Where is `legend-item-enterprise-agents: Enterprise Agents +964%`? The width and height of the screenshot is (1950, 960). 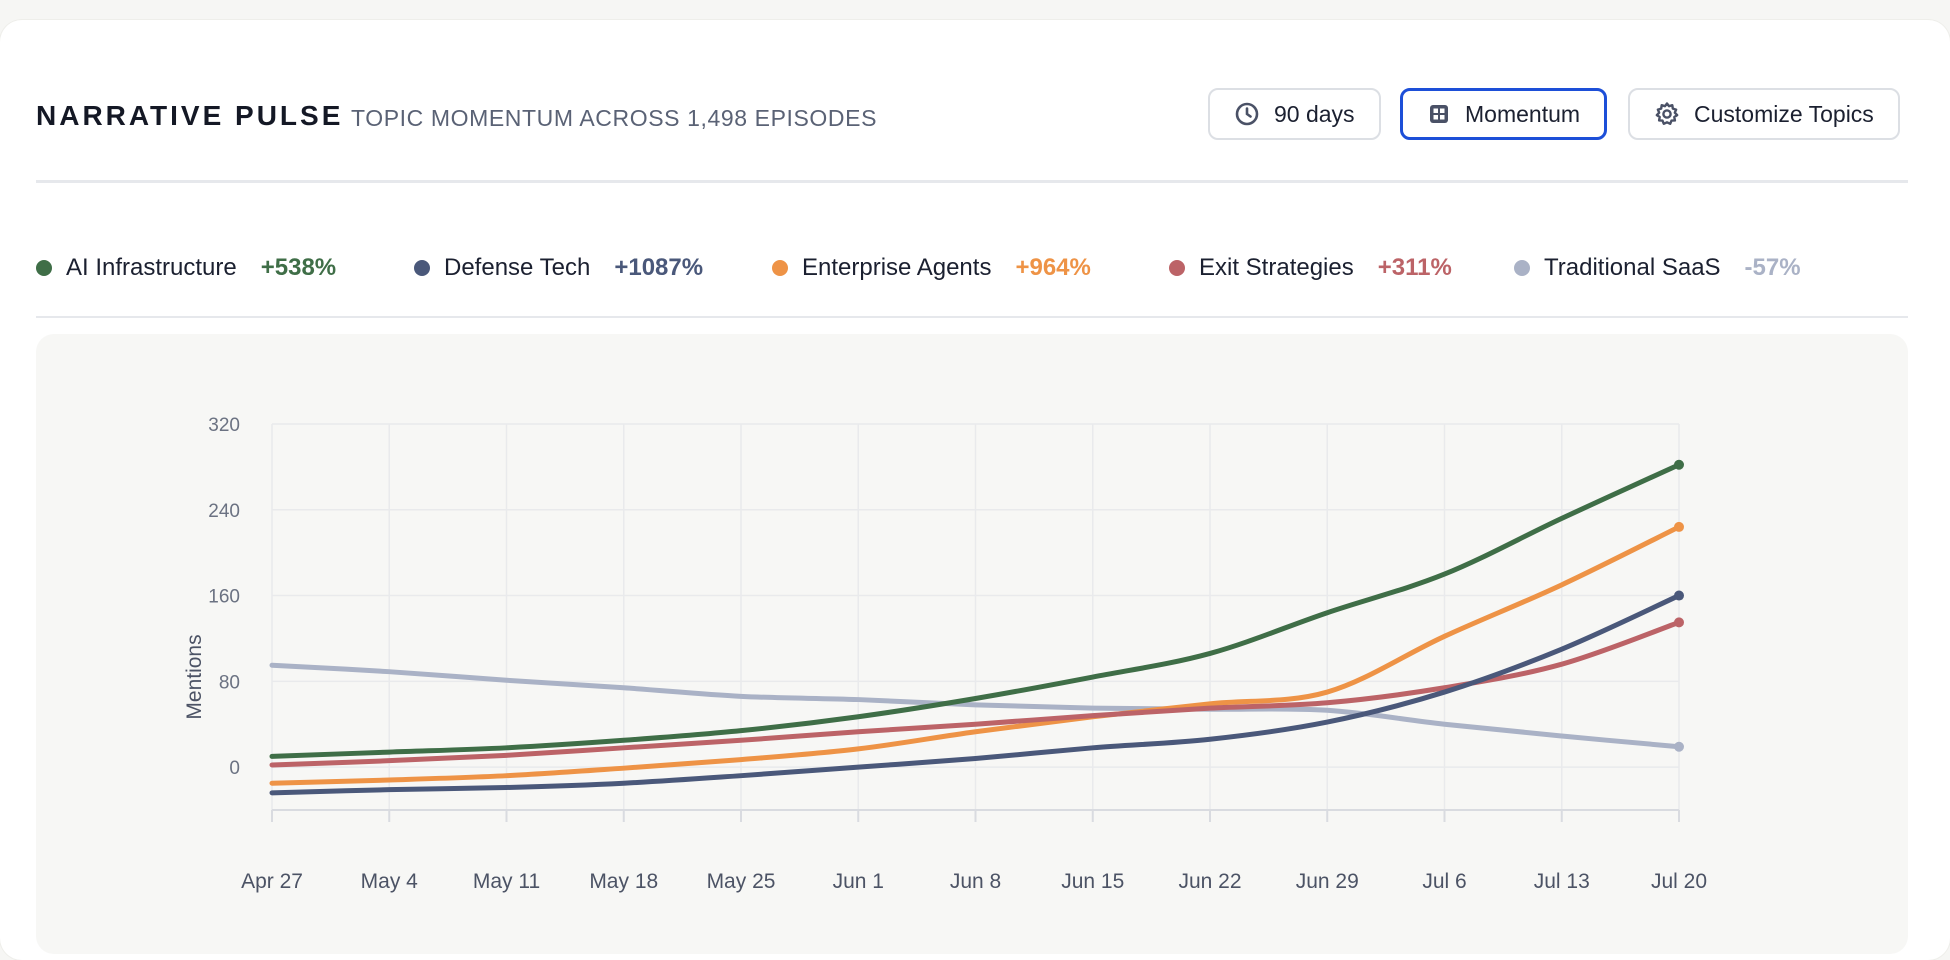
legend-item-enterprise-agents: Enterprise Agents +964% is located at coordinates (931, 268).